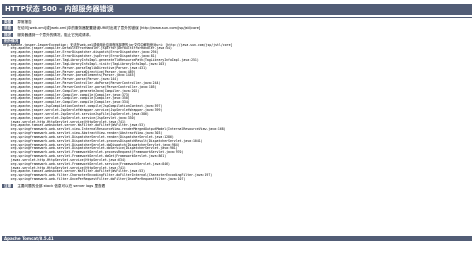 The image size is (474, 258). I want to click on type-label: 类型, so click(8, 22).